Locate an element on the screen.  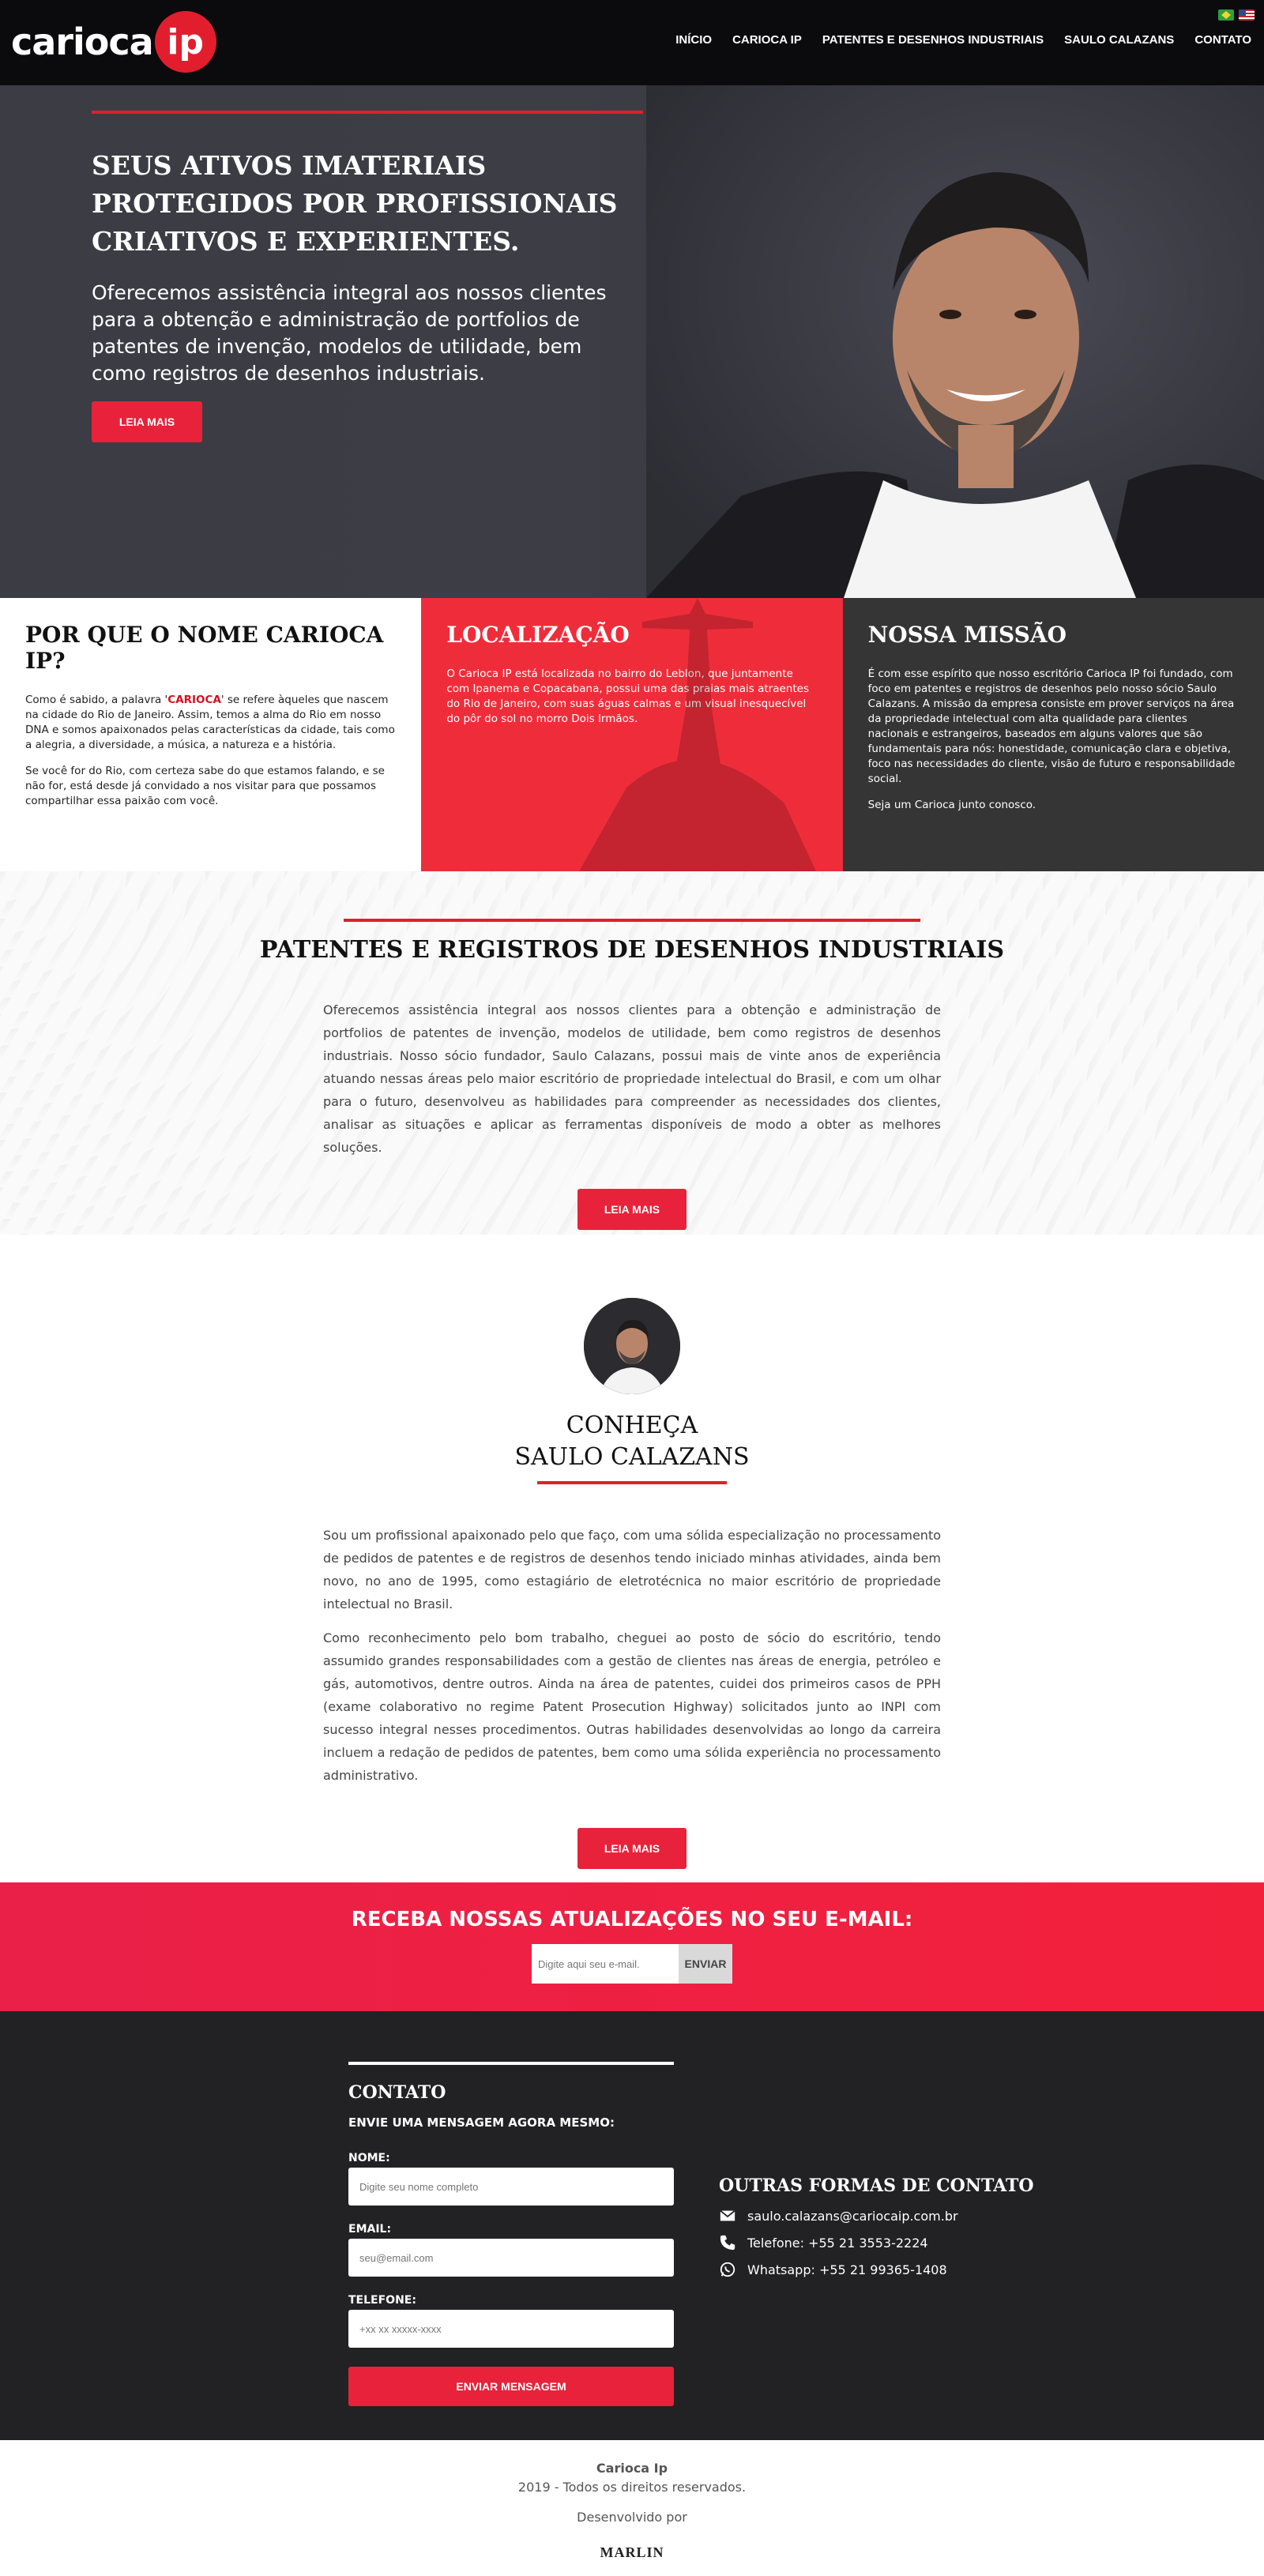
contact-email-row: saulo.calazans@cariocaip.com.br is located at coordinates (838, 2216).